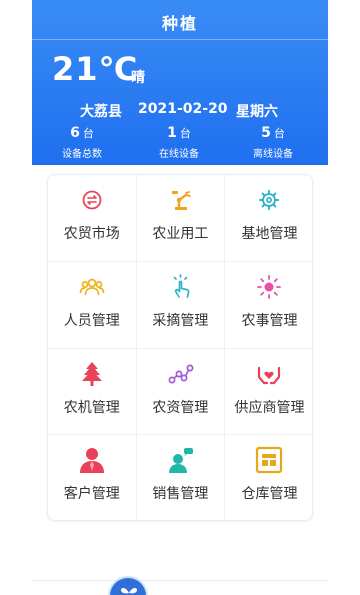 The height and width of the screenshot is (595, 360). What do you see at coordinates (92, 477) in the screenshot?
I see `menu-item-customer: 客户管理` at bounding box center [92, 477].